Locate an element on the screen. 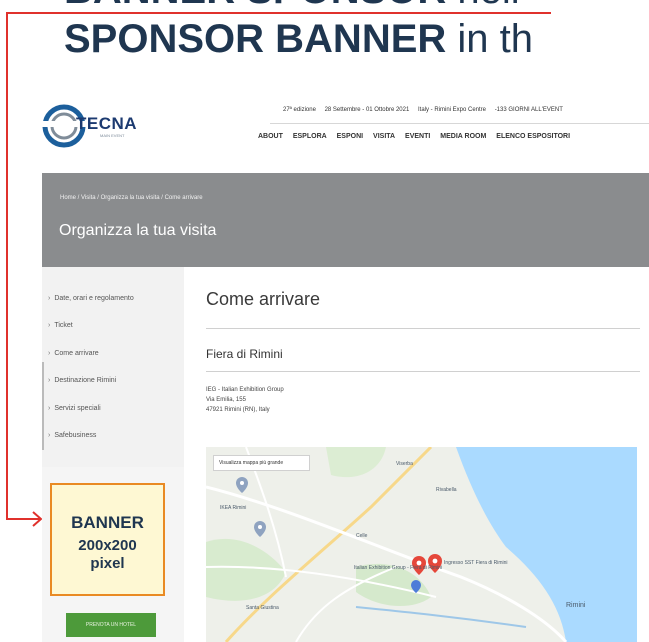  headline-line-1: BANNER SPONSOR nell is located at coordinates (292, 5).